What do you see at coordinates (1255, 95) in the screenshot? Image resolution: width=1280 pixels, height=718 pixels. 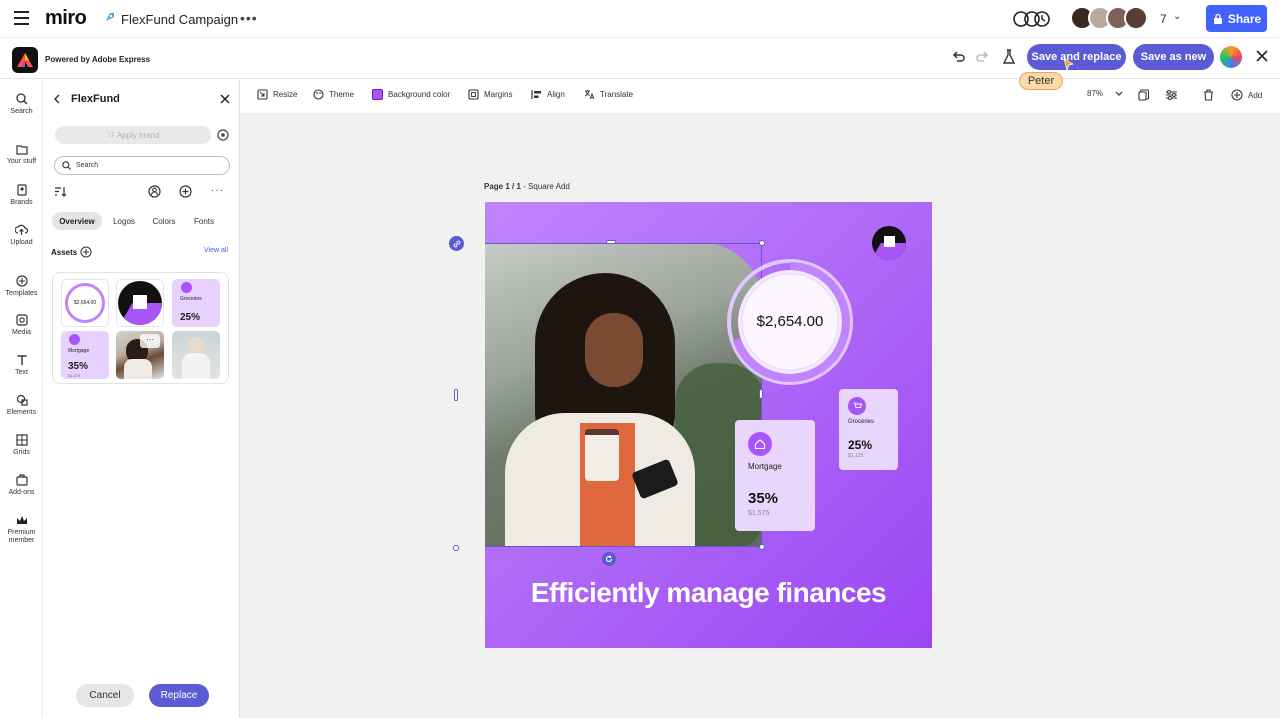 I see `toolbar-label: Add` at bounding box center [1255, 95].